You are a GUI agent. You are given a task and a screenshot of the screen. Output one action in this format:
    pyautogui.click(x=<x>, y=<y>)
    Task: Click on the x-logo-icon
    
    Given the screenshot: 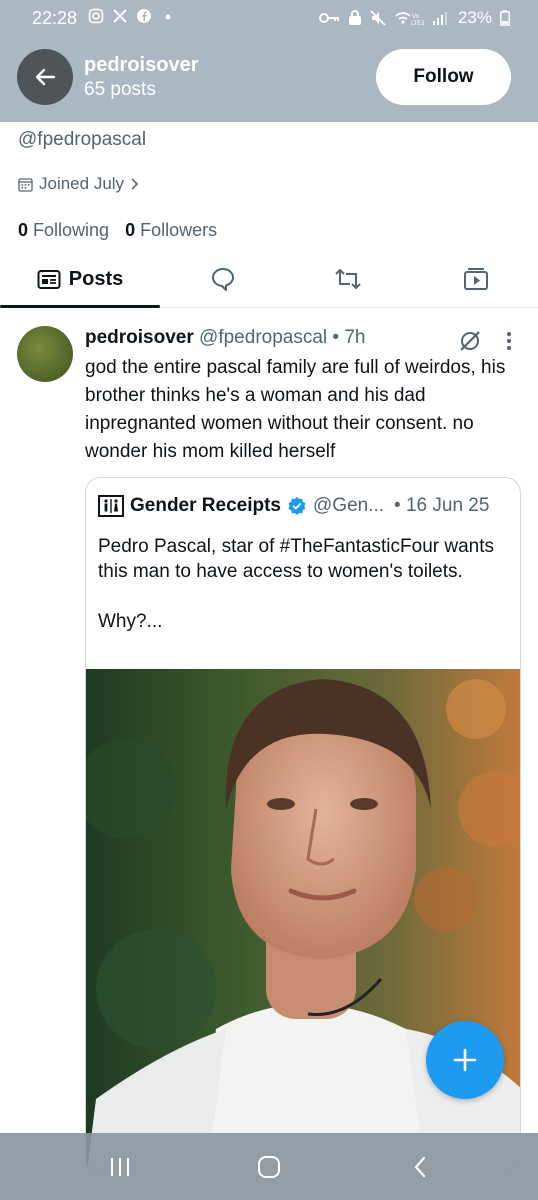 What is the action you would take?
    pyautogui.click(x=120, y=16)
    